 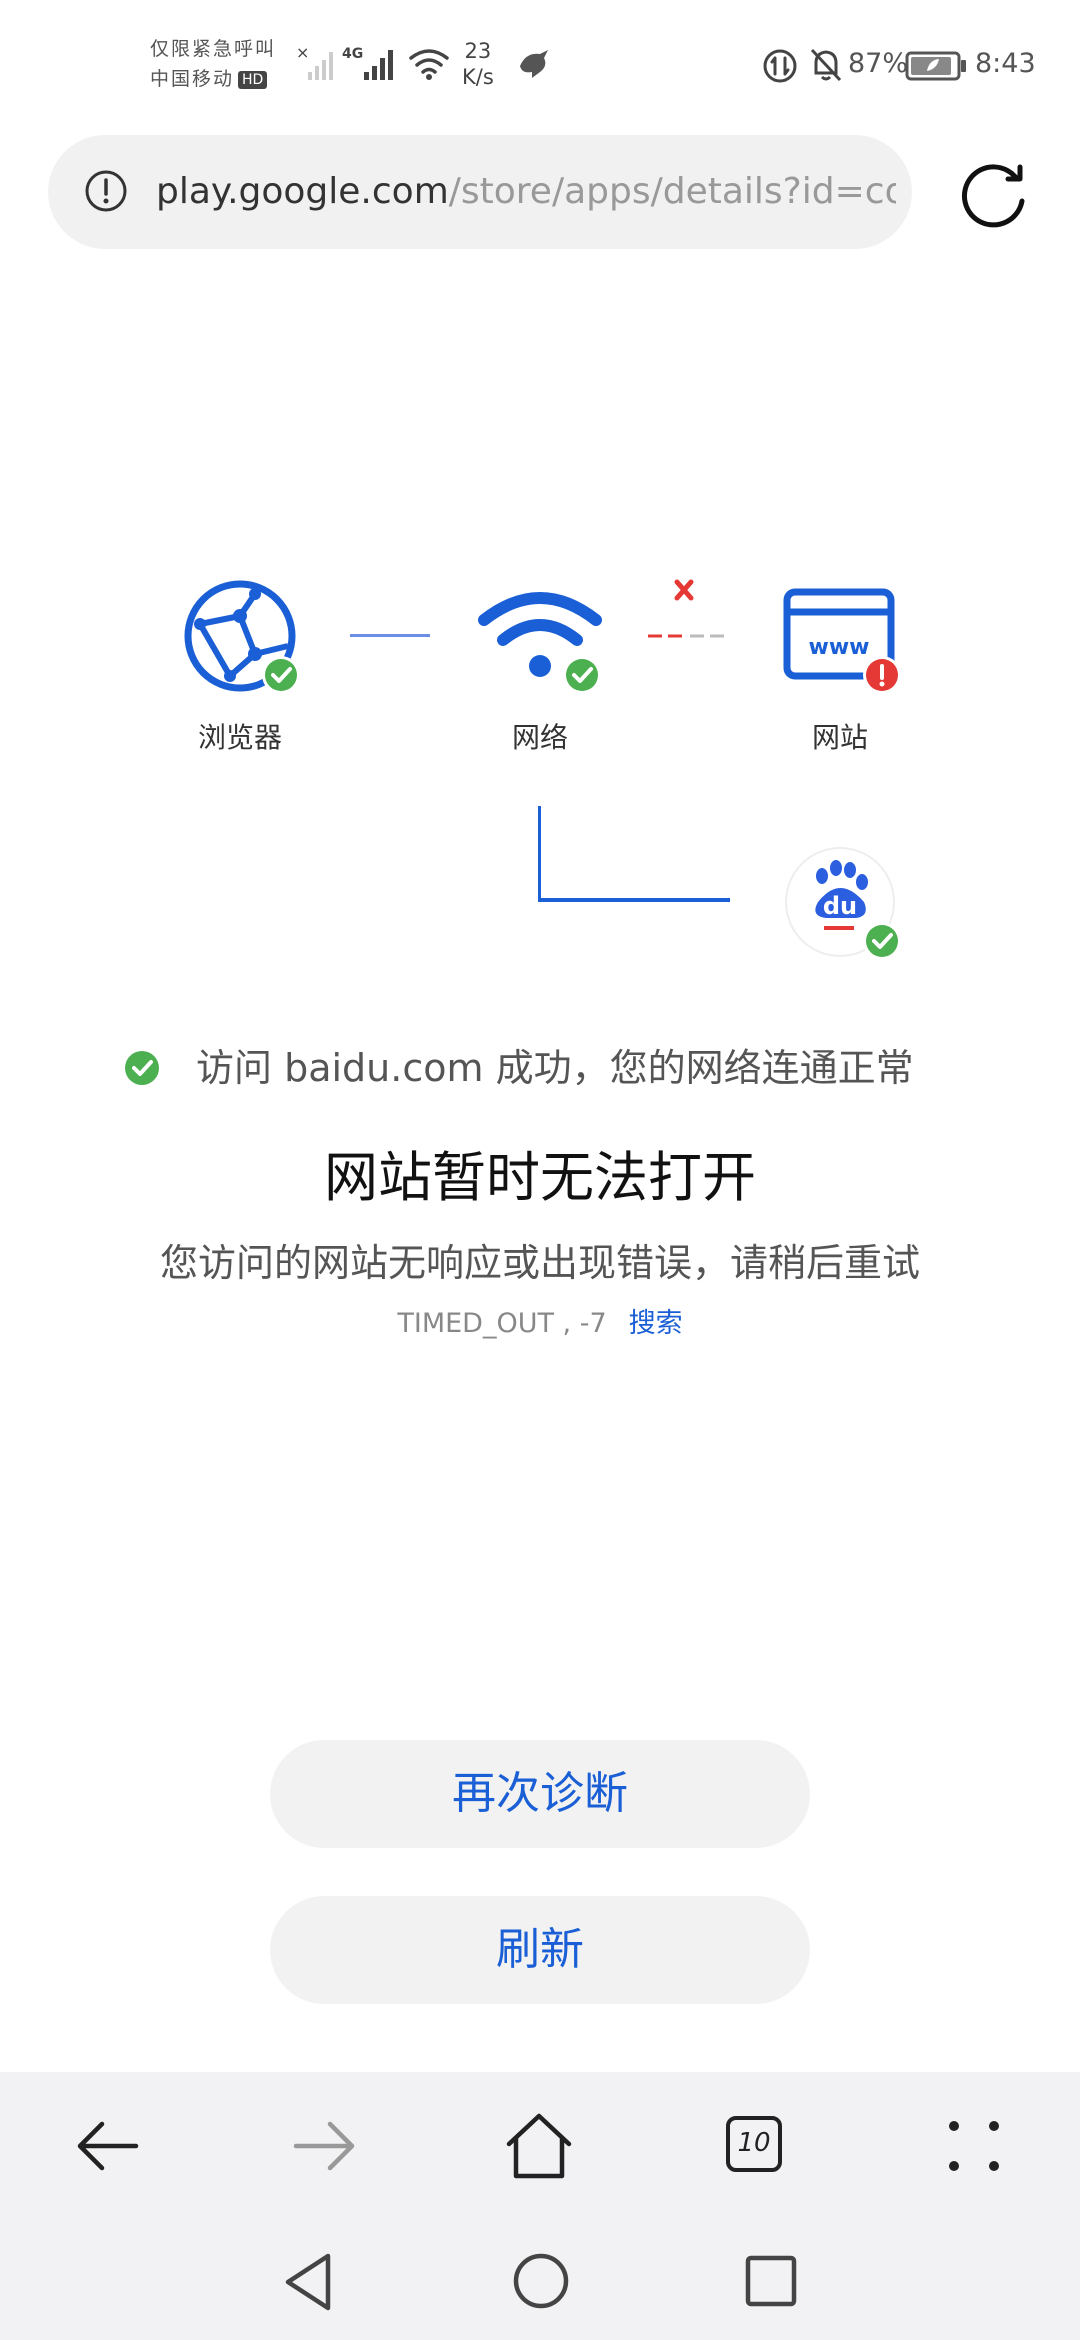 I want to click on status-bar: 仅限紧急呼叫 中国移动 HD × 4G 23 K/s 87% 8:43, so click(x=540, y=65).